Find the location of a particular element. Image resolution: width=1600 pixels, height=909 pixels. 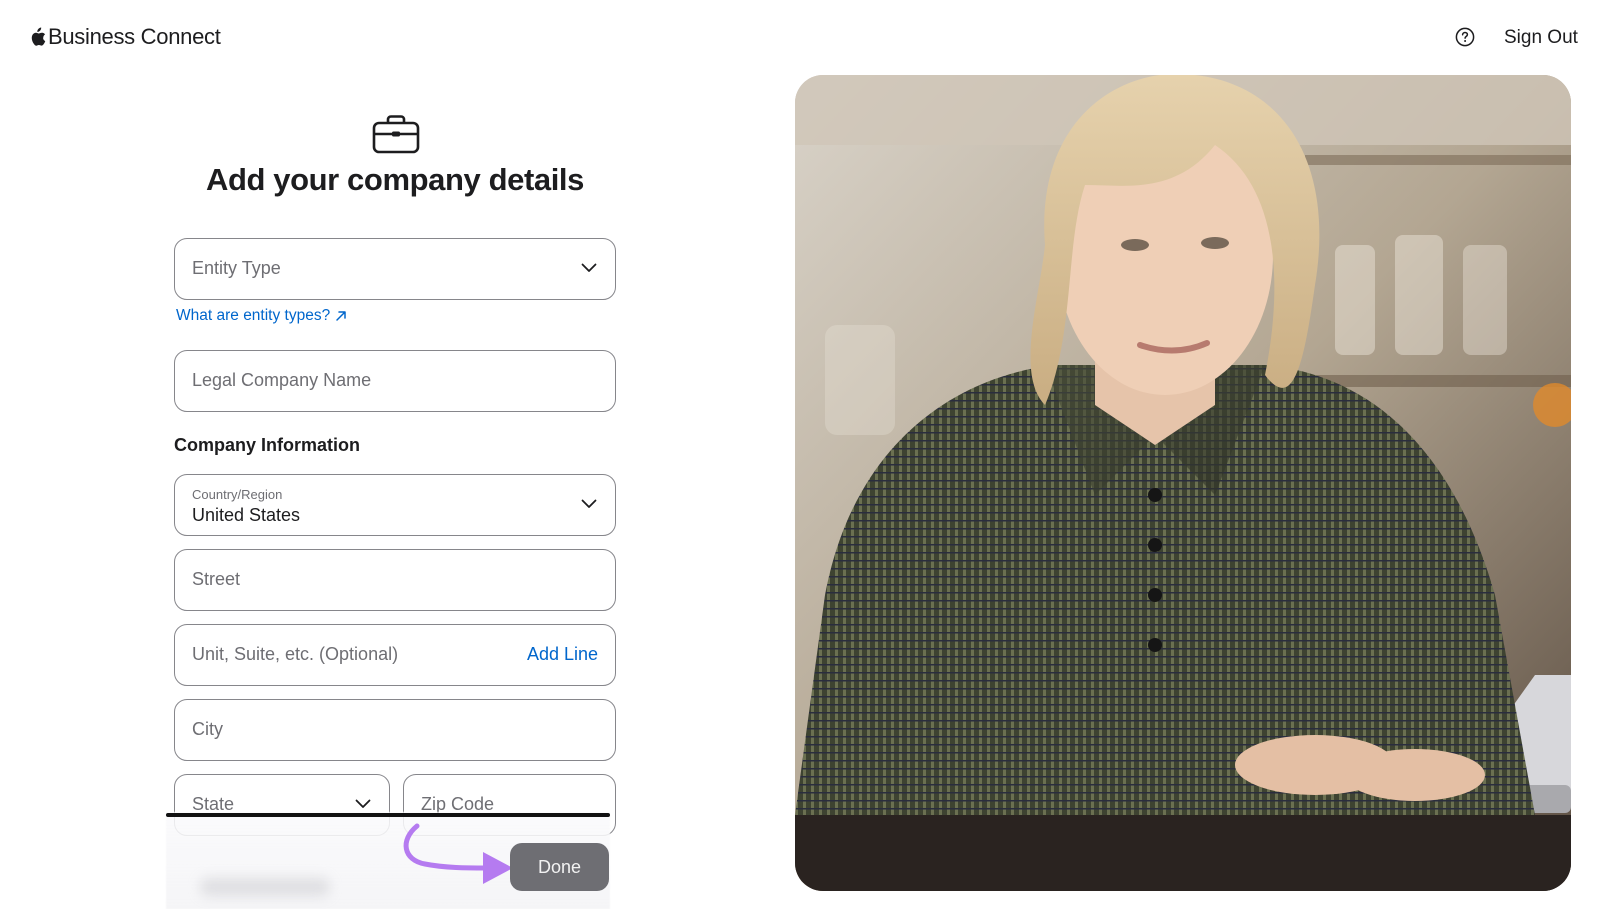

street-input: Street is located at coordinates (395, 580).